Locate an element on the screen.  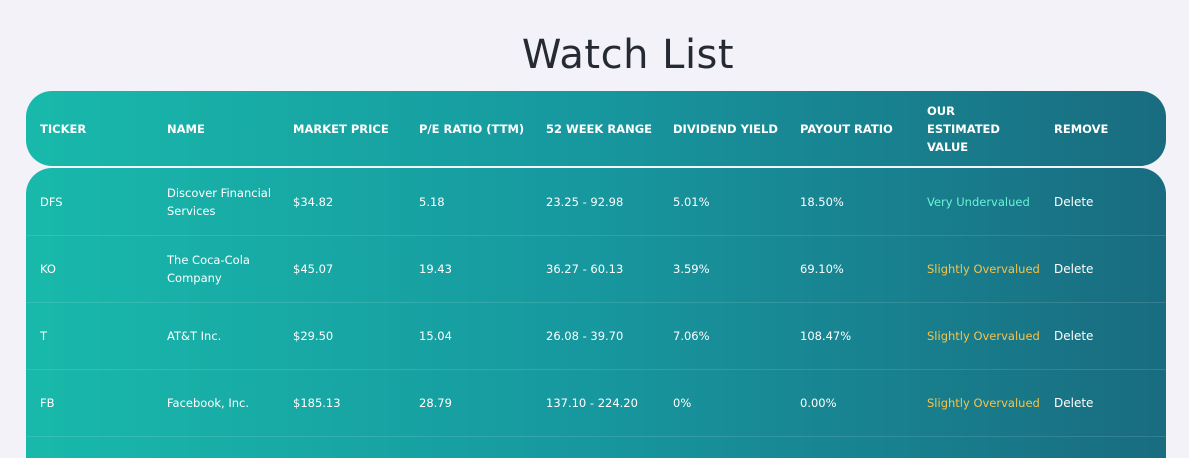
payout-cell: 108.47% is located at coordinates (826, 335).